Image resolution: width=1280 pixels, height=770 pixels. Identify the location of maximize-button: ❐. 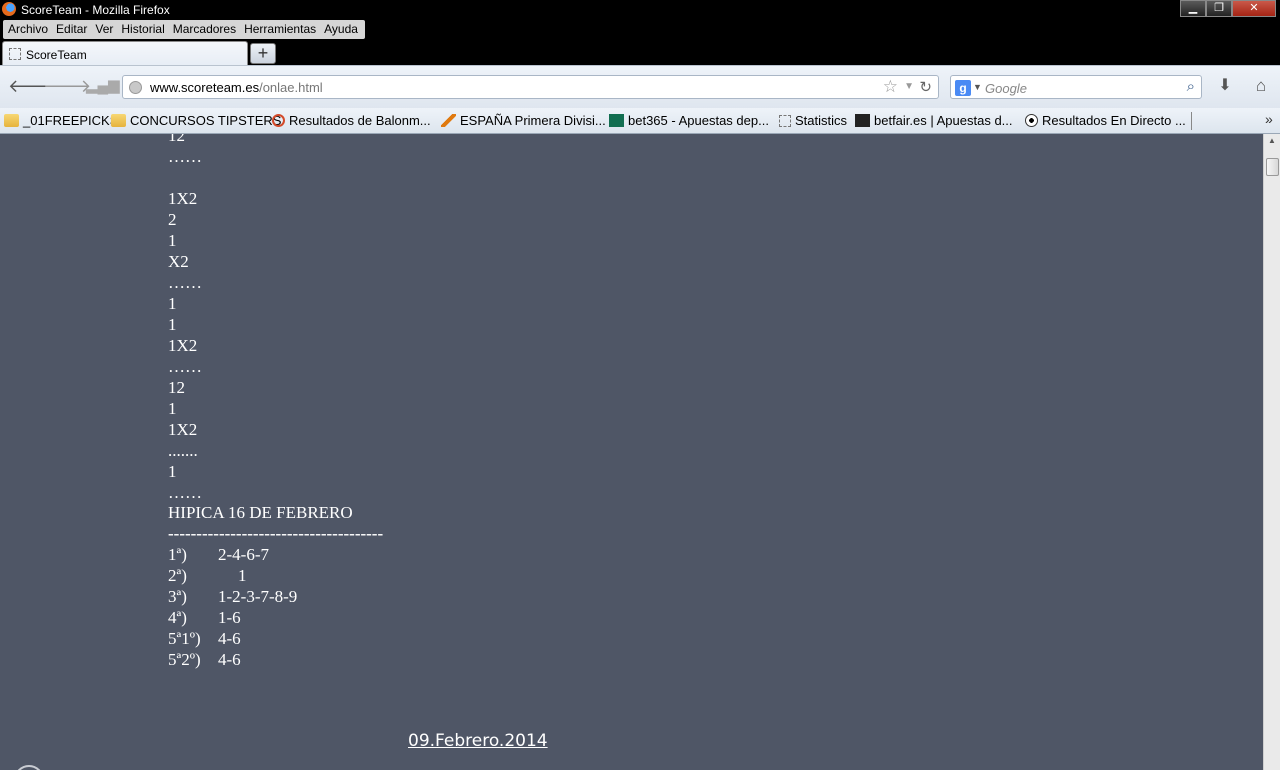
(1219, 8).